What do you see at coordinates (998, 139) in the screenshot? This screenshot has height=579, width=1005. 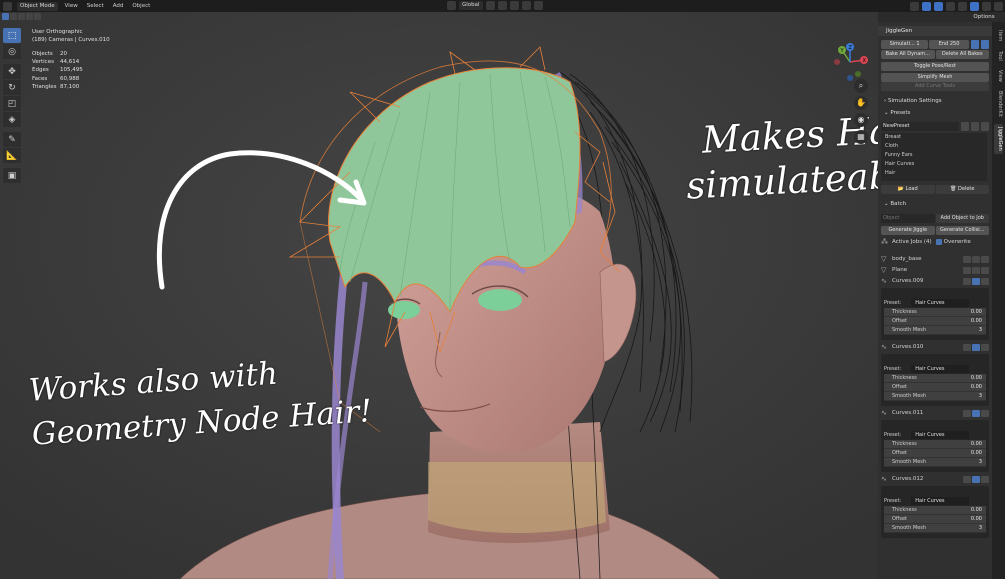 I see `tab-jigglegen: JiggleGen` at bounding box center [998, 139].